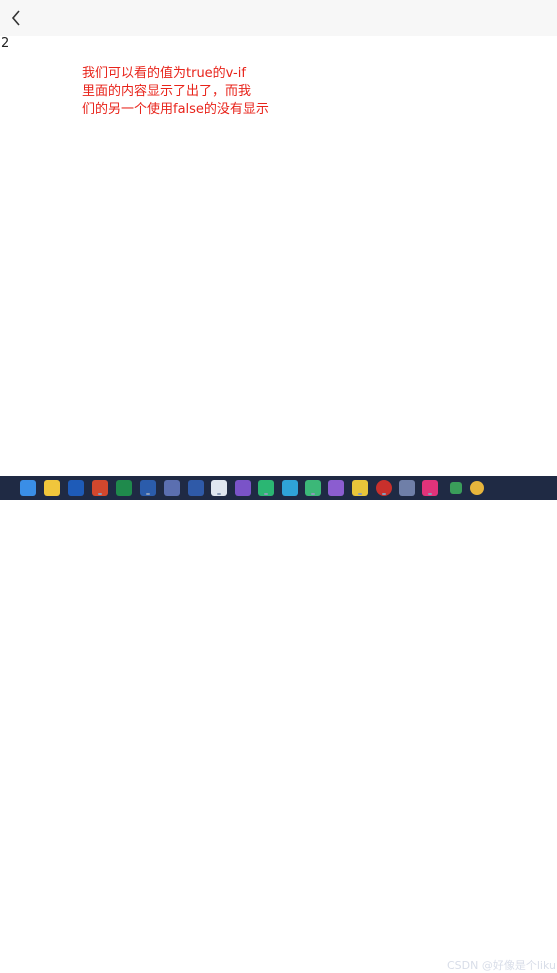  I want to click on file-explorer-icon, so click(52, 488).